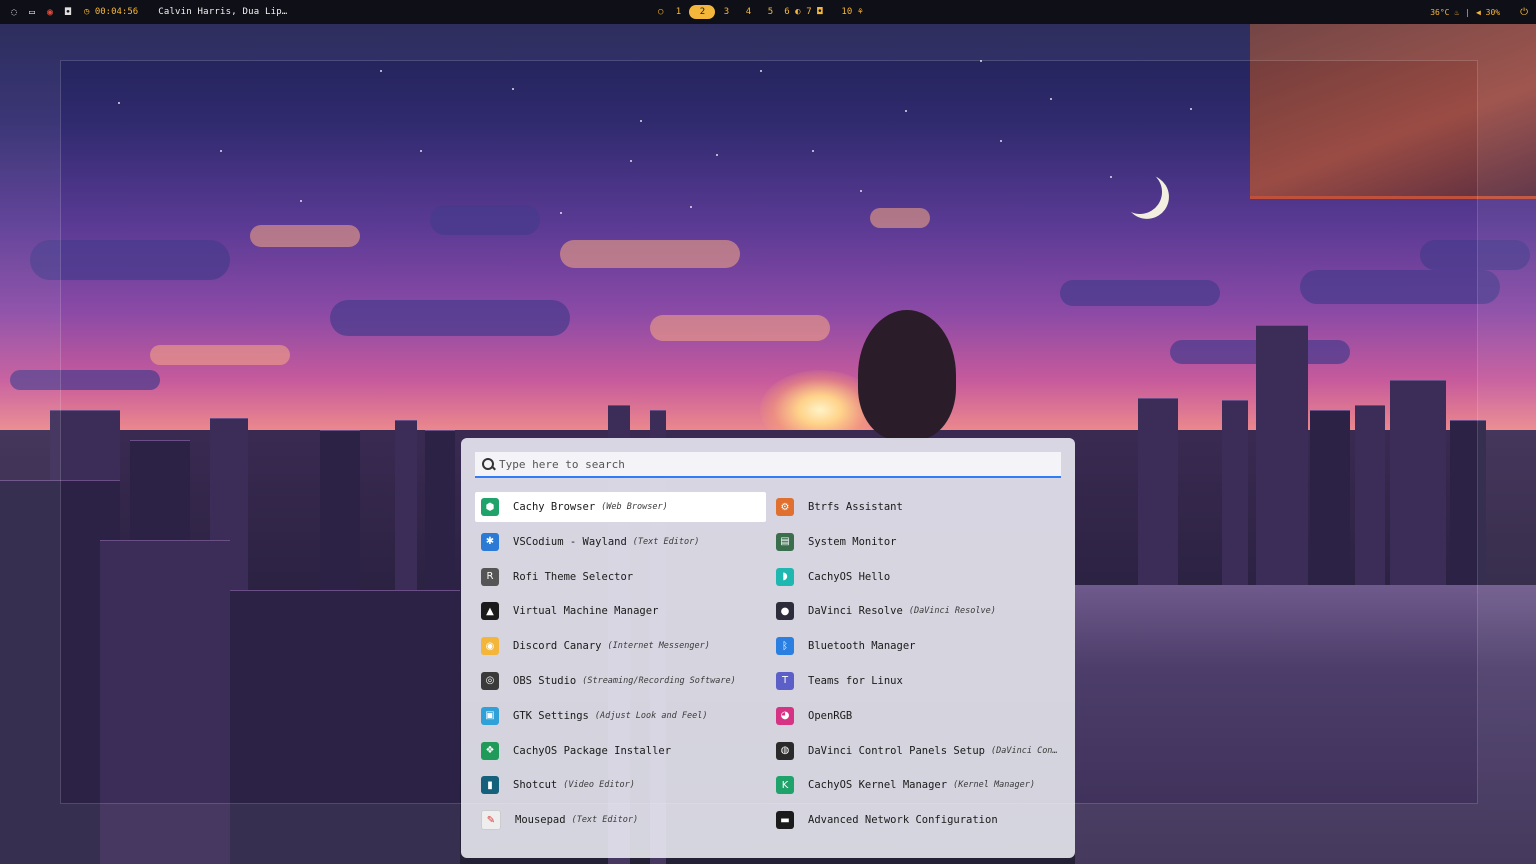 The height and width of the screenshot is (864, 1536). I want to click on app-name: Discord Canary, so click(557, 646).